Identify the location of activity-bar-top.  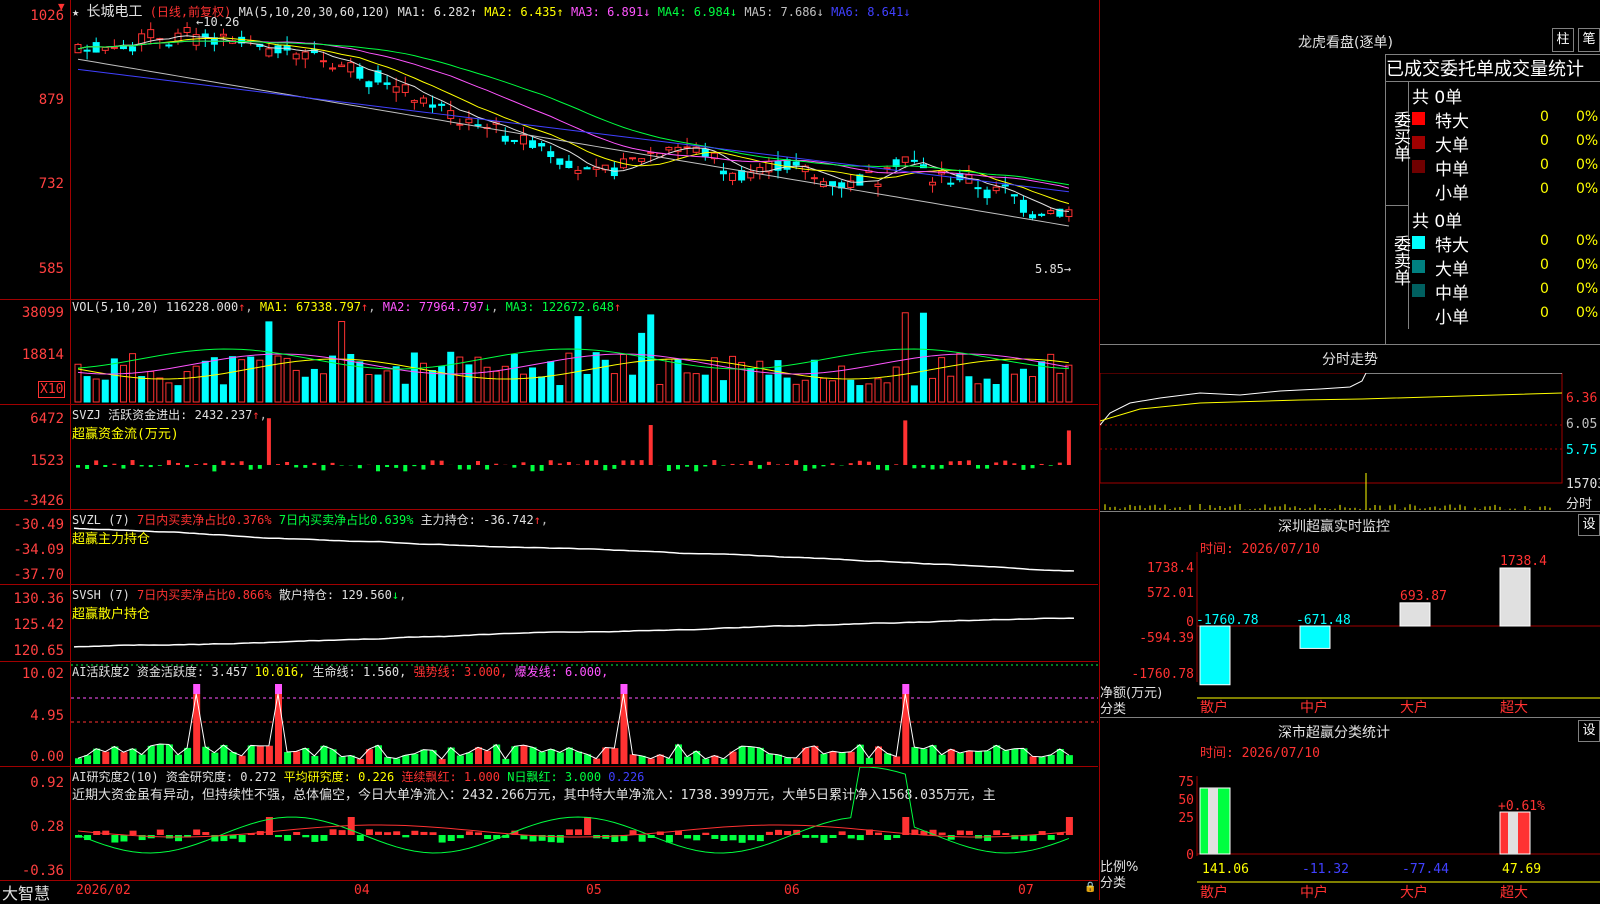
(905, 689).